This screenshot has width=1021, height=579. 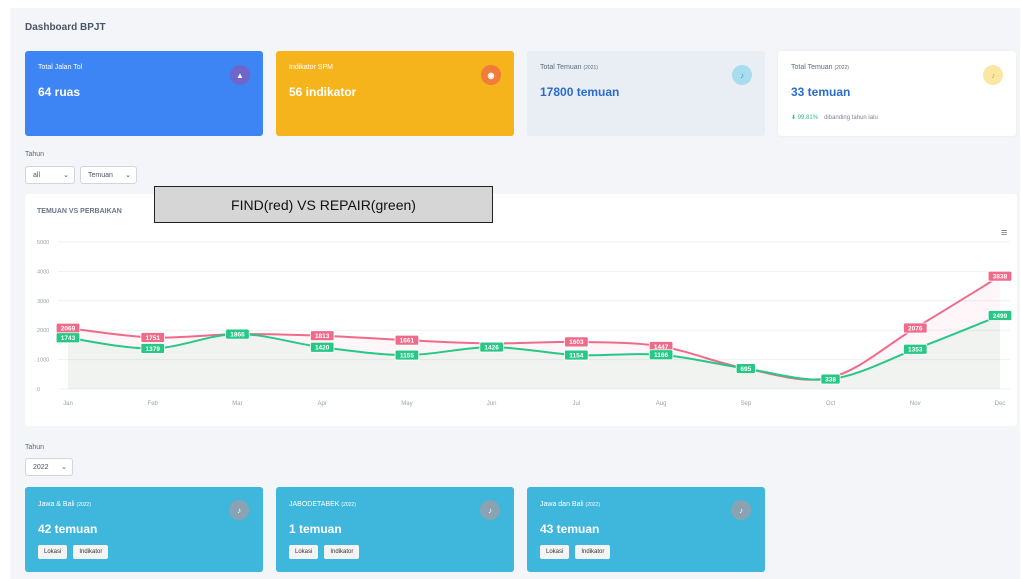 I want to click on x-tick-label: Nov, so click(x=915, y=404).